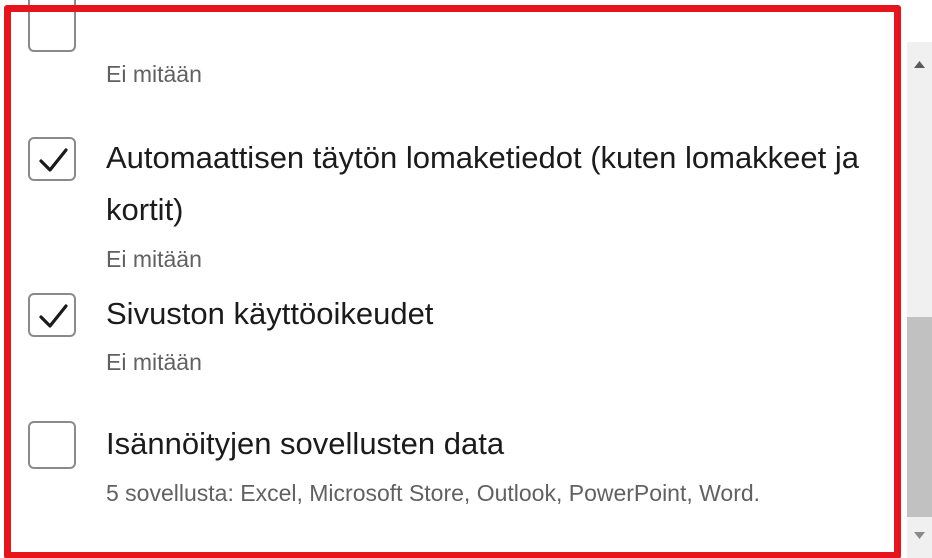 Image resolution: width=932 pixels, height=558 pixels. What do you see at coordinates (919, 300) in the screenshot?
I see `vertical-scrollbar` at bounding box center [919, 300].